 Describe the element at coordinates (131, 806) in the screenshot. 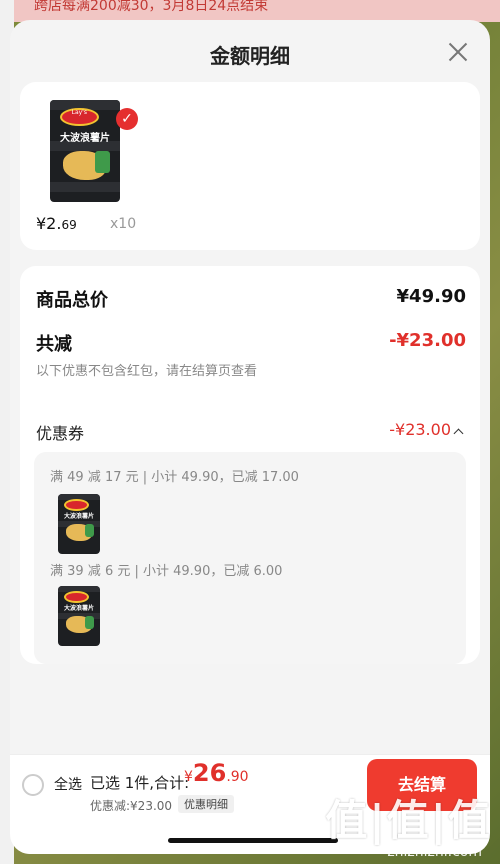

I see `discount-text: 优惠减:¥23.00` at that location.